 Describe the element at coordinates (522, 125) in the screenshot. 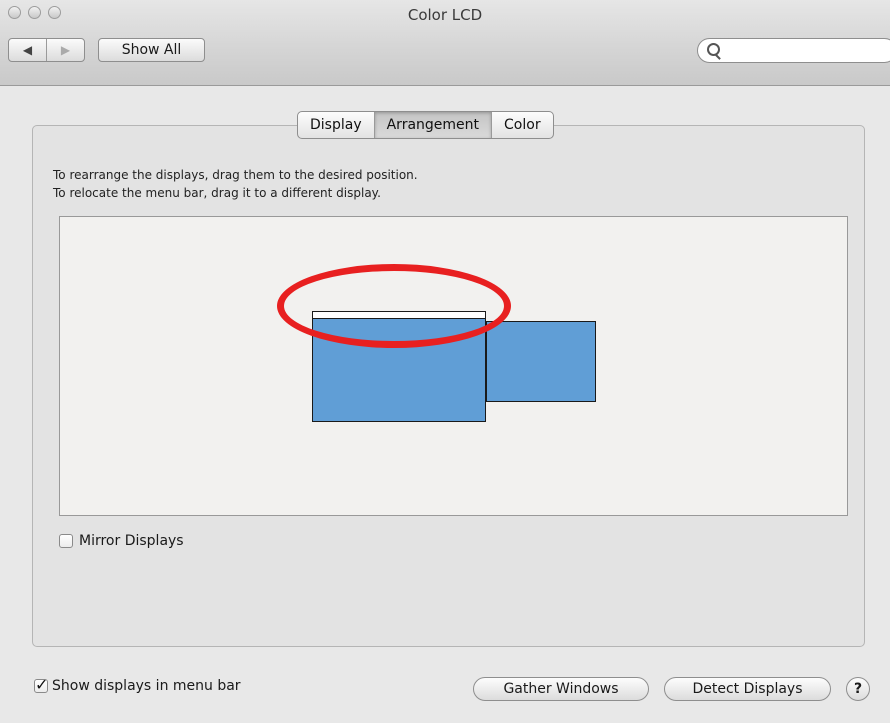

I see `tab-color: Color` at that location.